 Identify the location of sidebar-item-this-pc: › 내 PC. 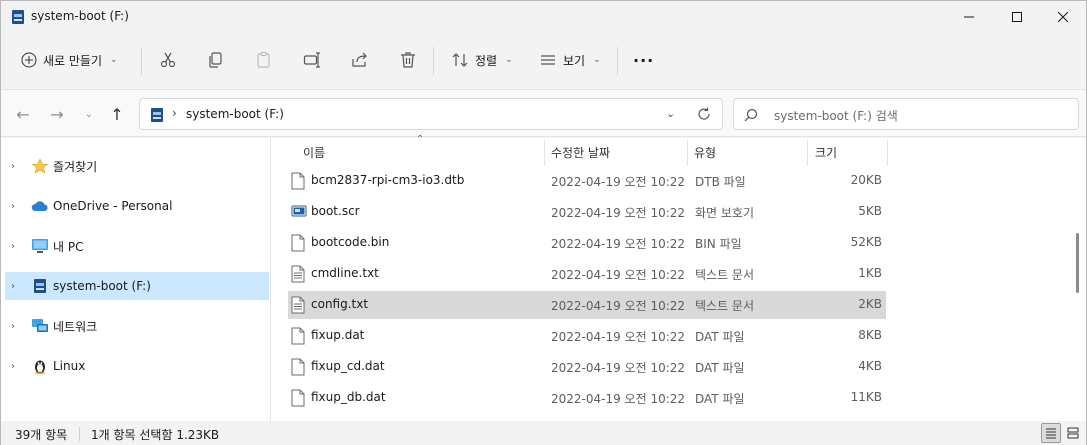
(137, 246).